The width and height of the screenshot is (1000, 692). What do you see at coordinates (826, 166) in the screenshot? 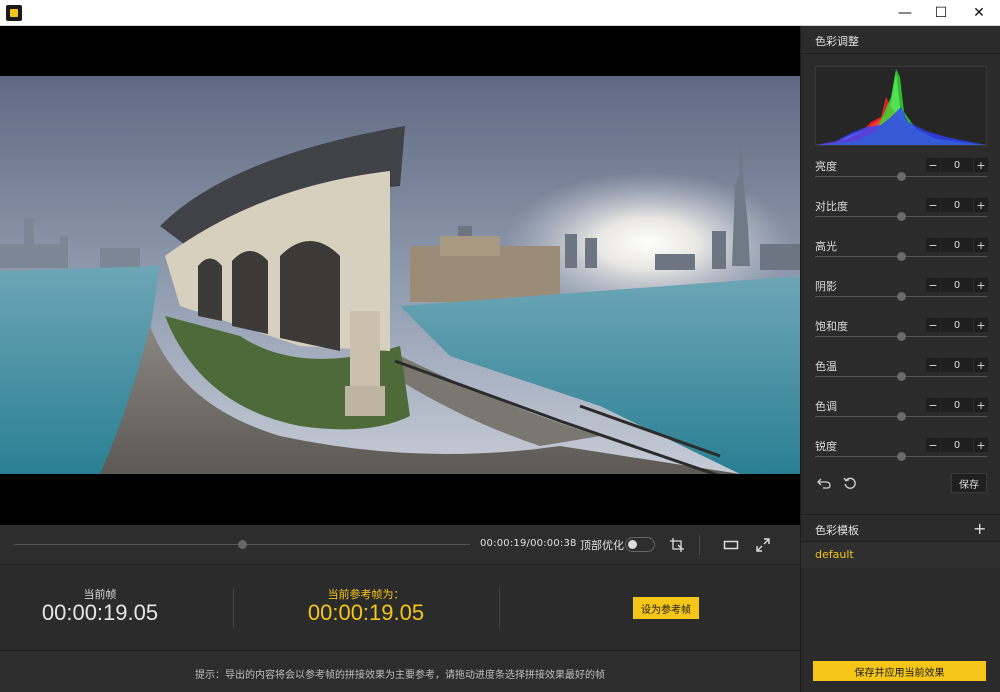
I see `adjustment-label: 亮度` at bounding box center [826, 166].